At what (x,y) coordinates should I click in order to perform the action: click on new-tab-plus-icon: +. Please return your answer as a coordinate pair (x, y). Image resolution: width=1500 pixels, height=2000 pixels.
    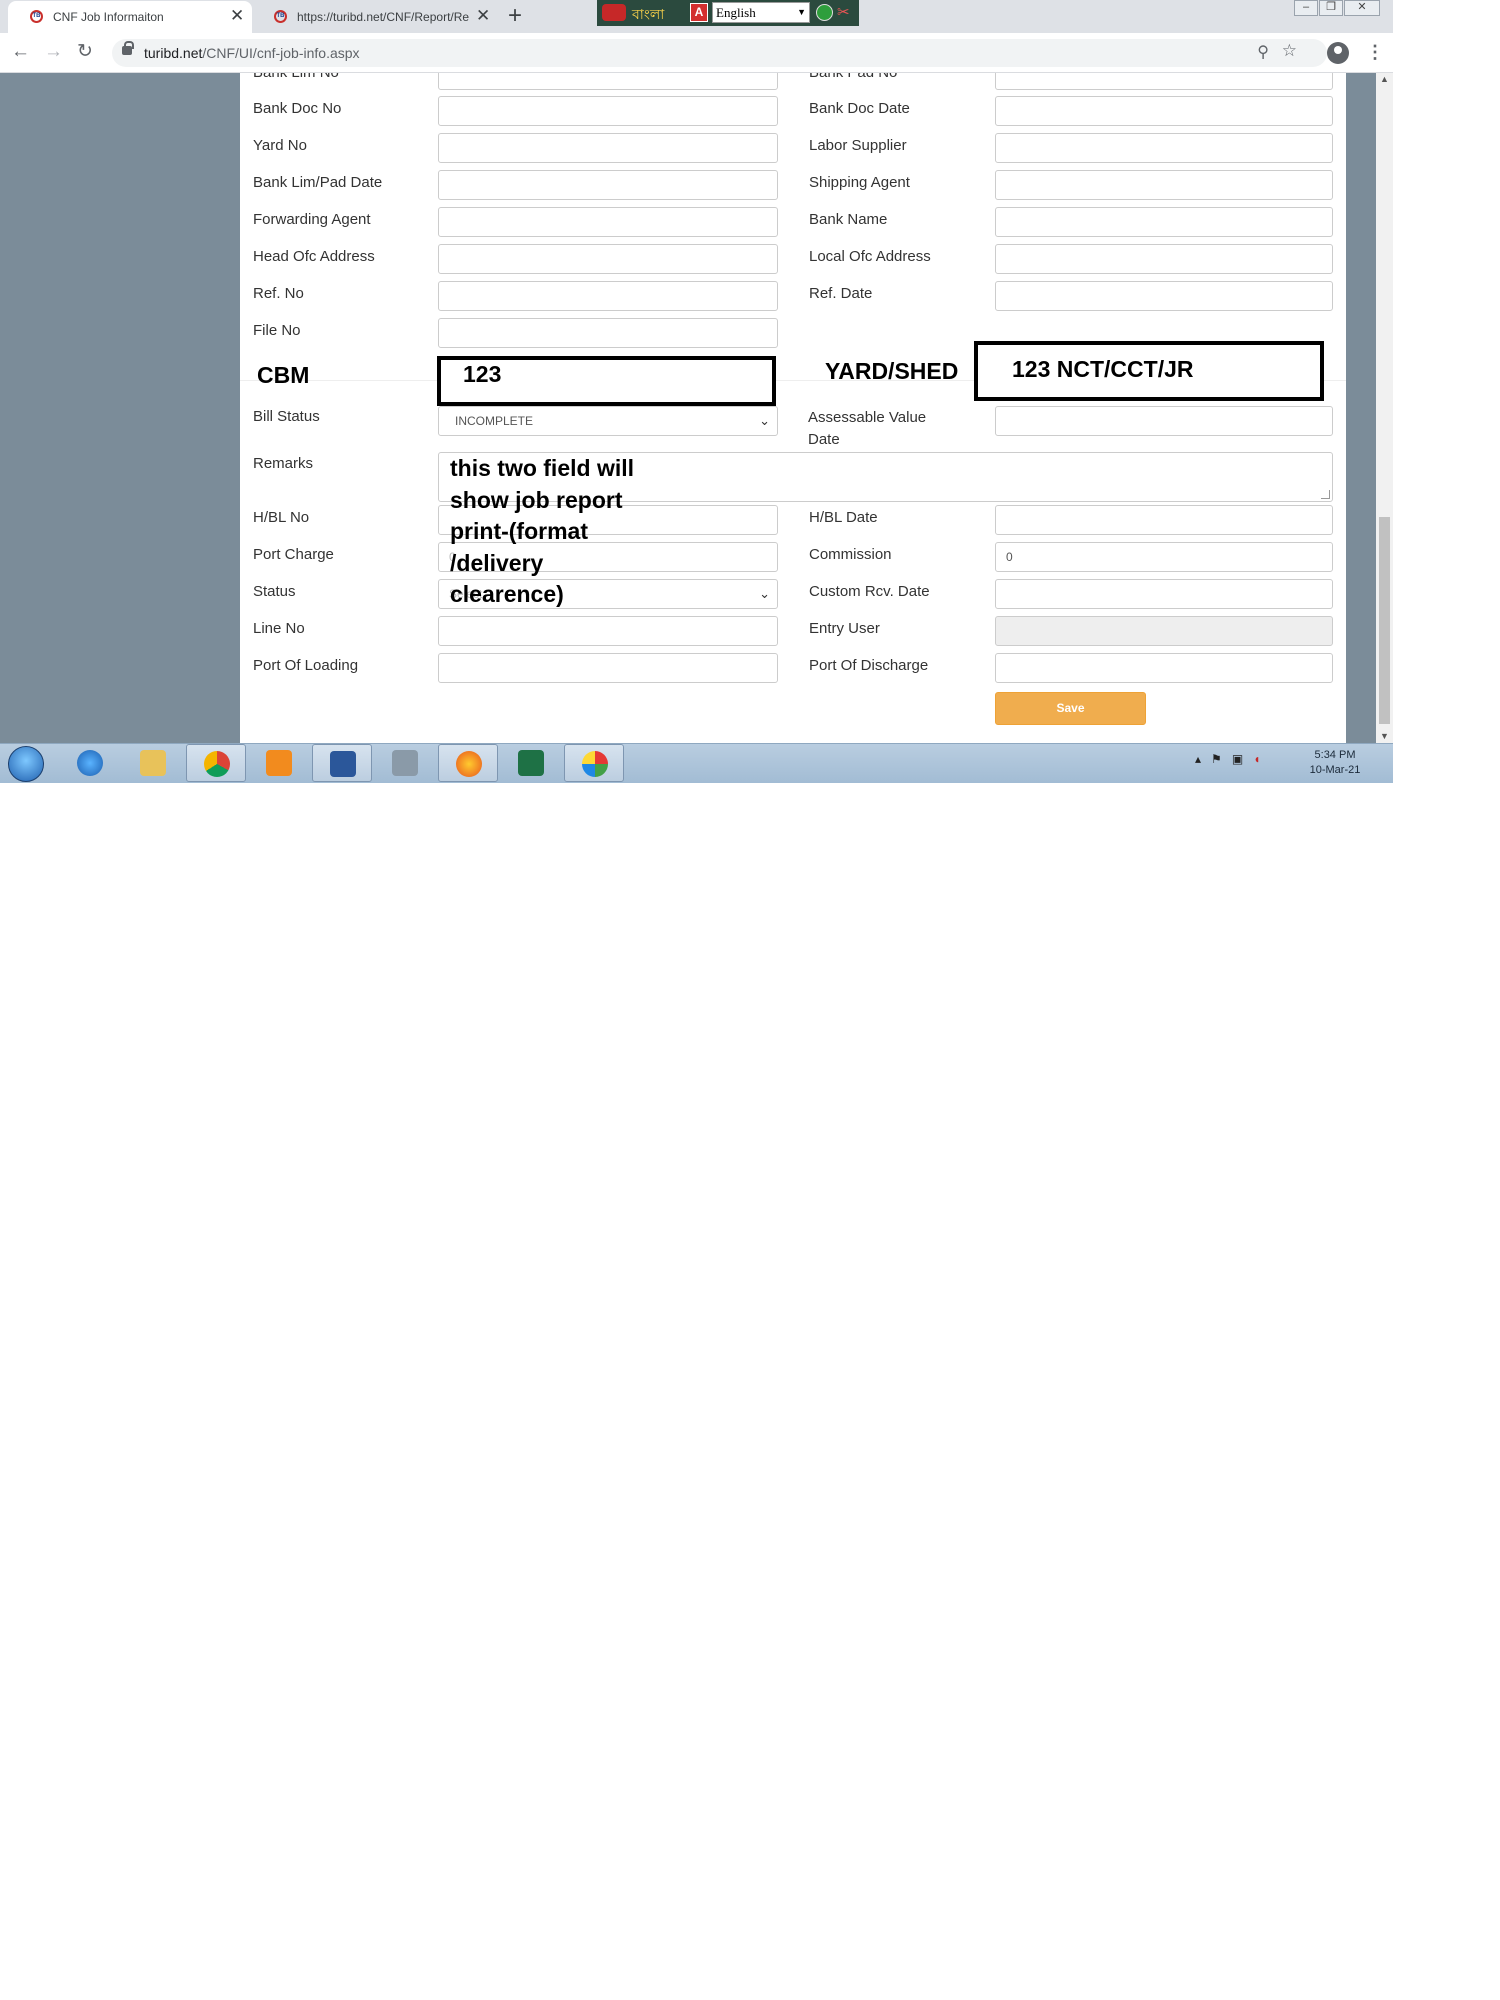
    Looking at the image, I should click on (515, 16).